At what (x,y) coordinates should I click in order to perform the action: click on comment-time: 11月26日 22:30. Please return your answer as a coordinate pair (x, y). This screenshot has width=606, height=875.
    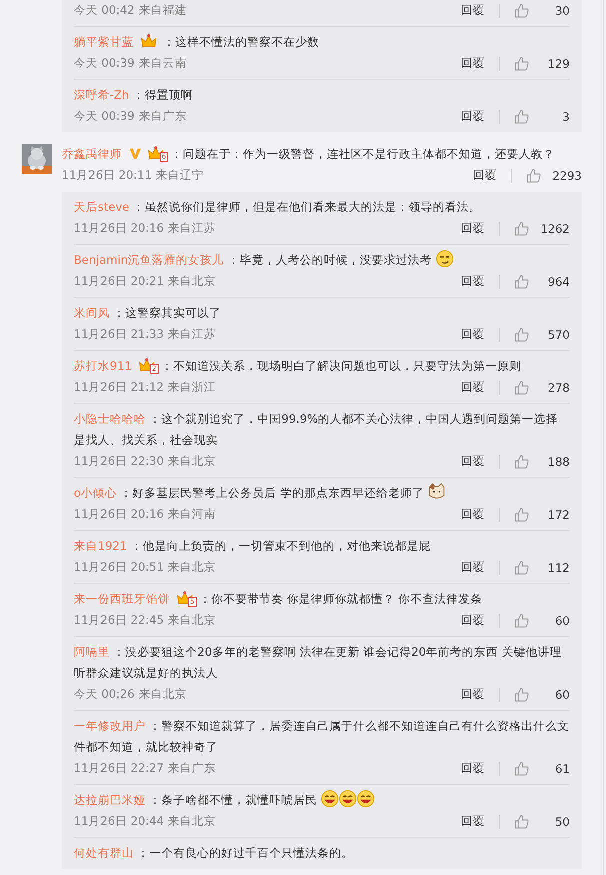
    Looking at the image, I should click on (119, 461).